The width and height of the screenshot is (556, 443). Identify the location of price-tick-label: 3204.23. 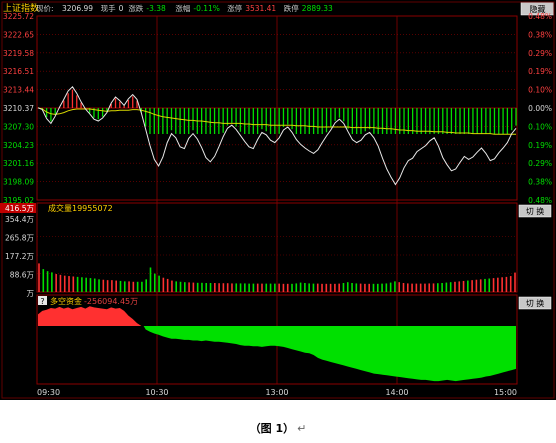
(18, 145).